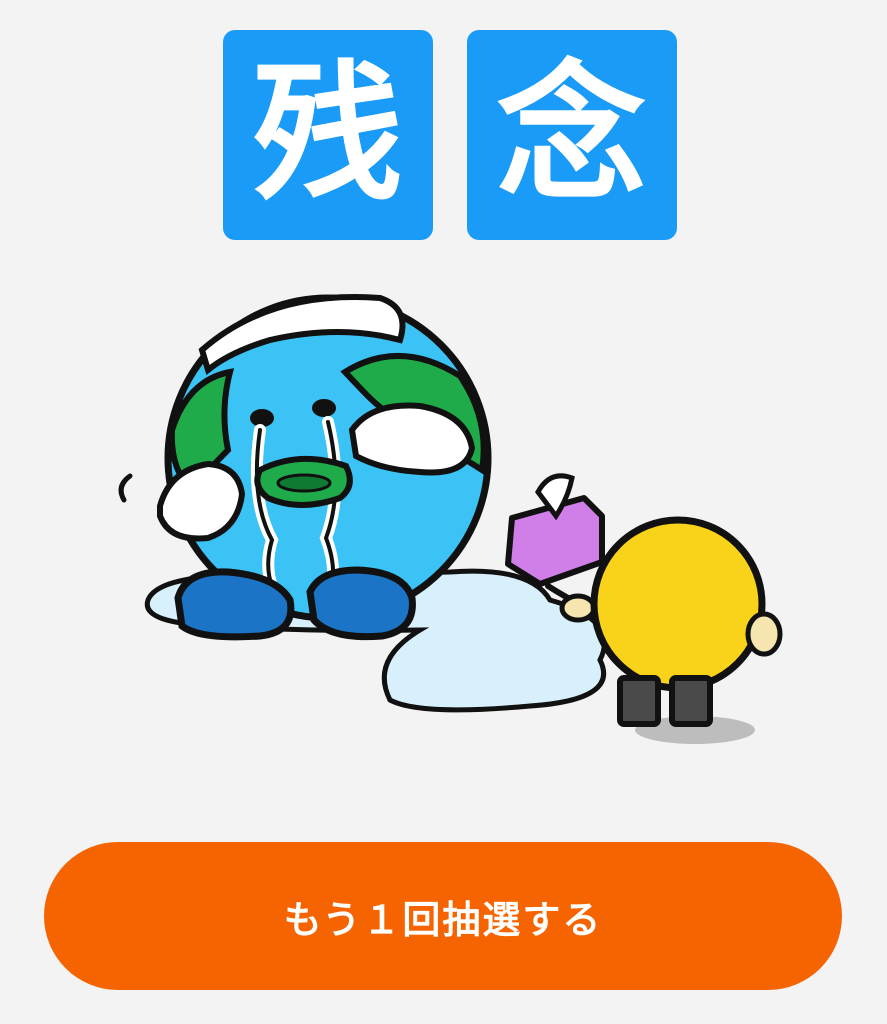 The image size is (887, 1024). I want to click on retry-lottery-button: もう１回抽選する, so click(443, 916).